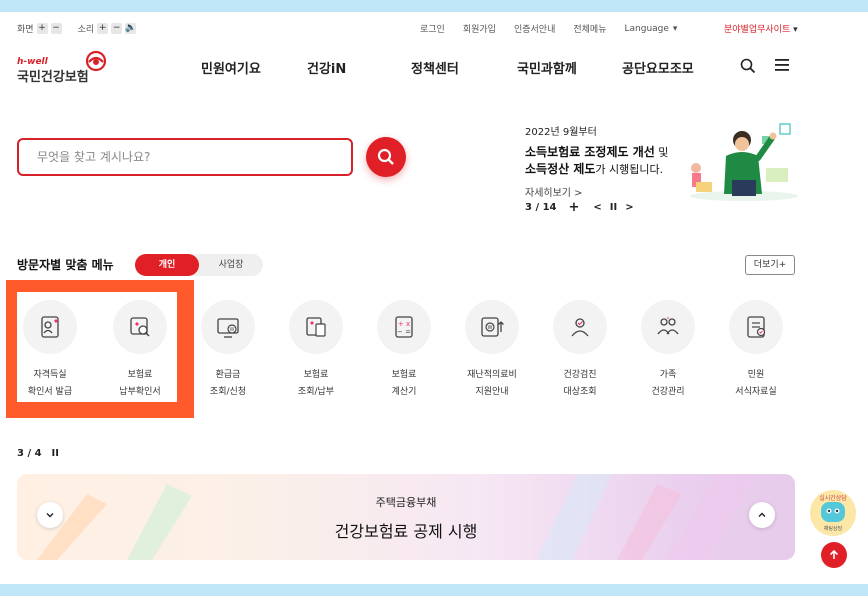 The image size is (868, 596). I want to click on scroll-top-button, so click(834, 555).